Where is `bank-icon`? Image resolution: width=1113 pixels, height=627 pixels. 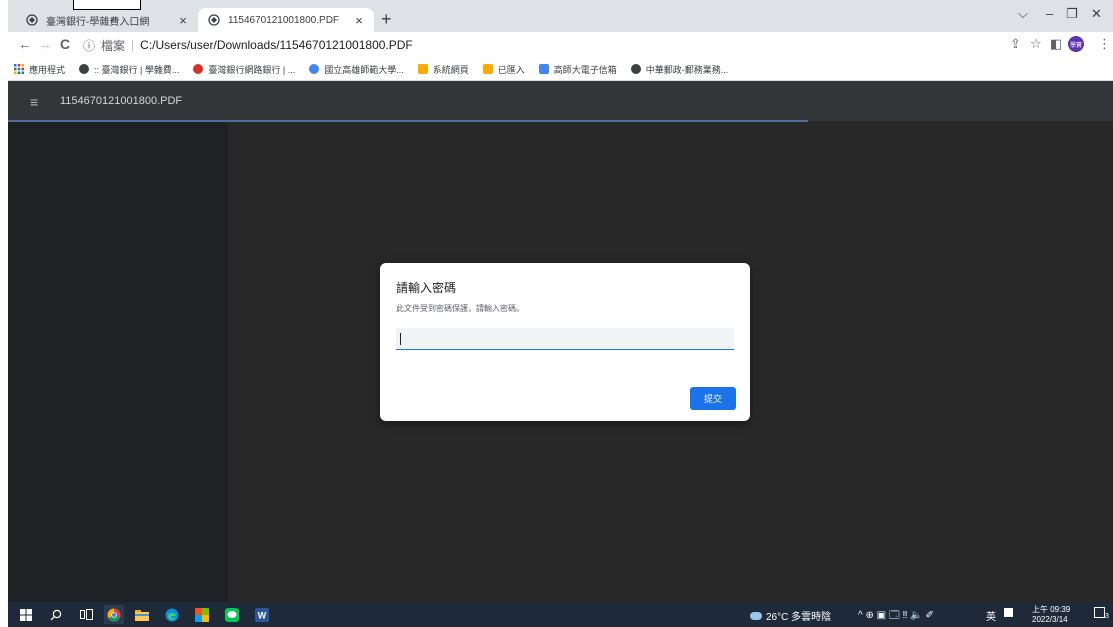 bank-icon is located at coordinates (198, 69).